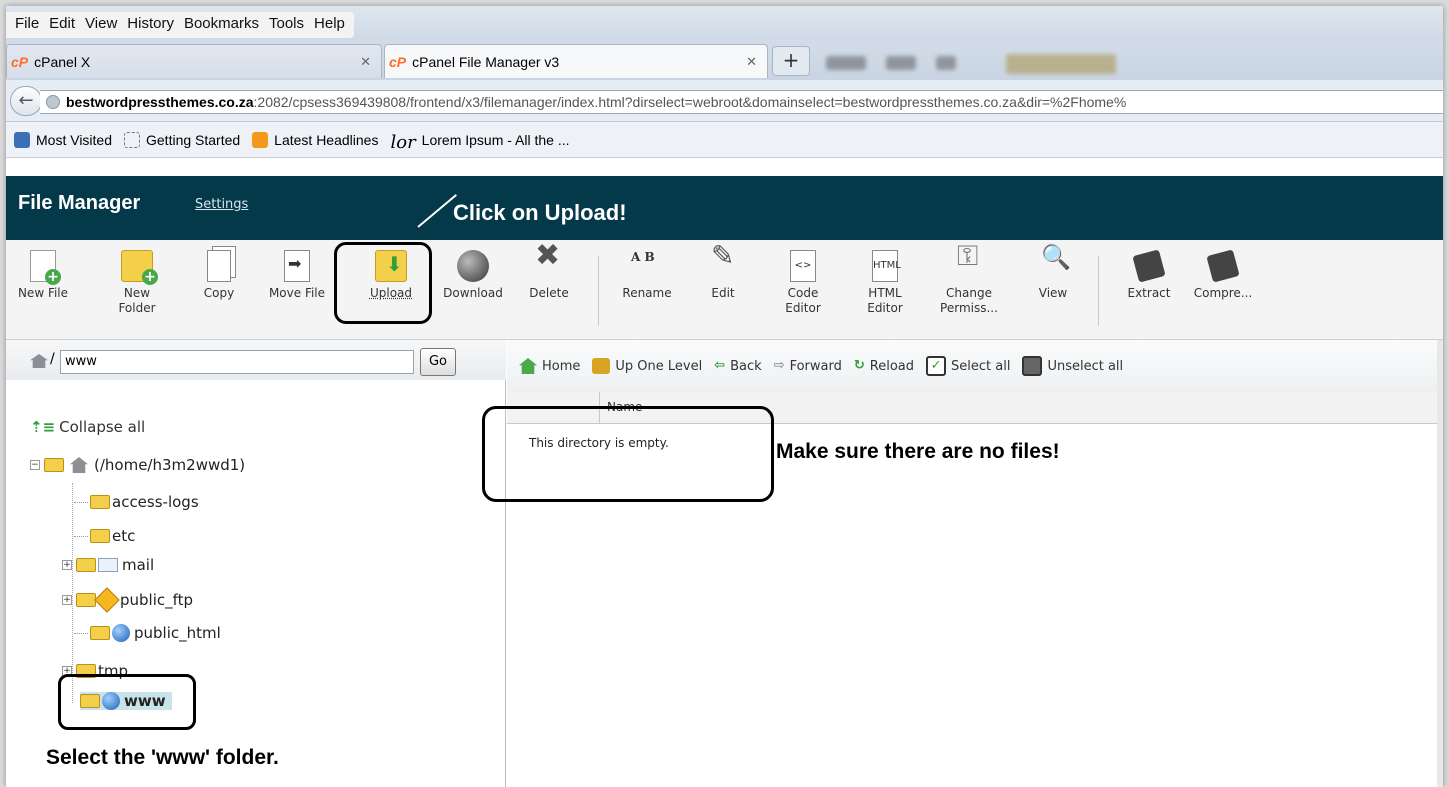  I want to click on tool-label: Rename, so click(647, 293).